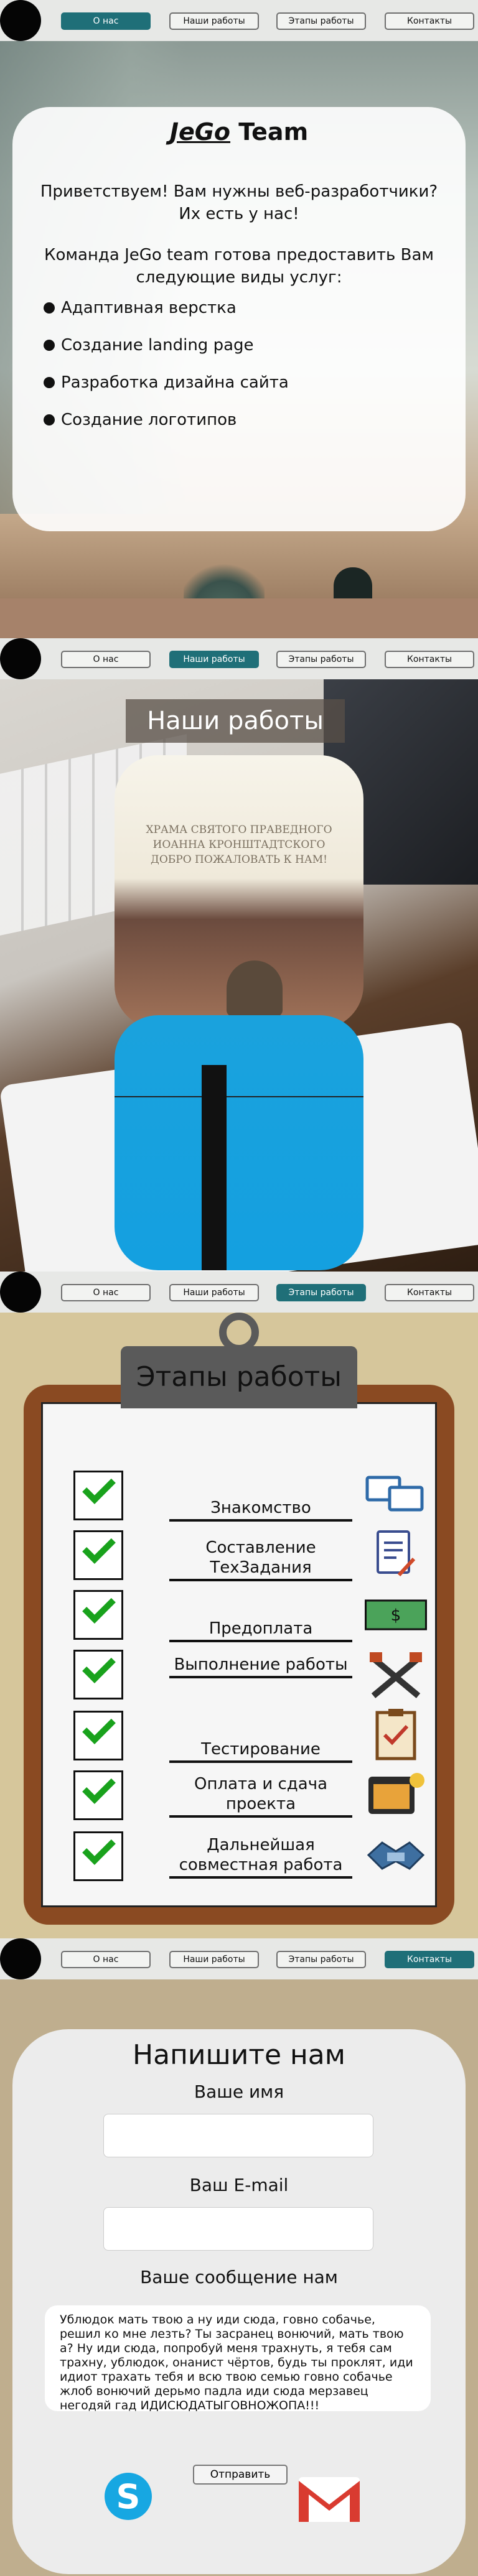  Describe the element at coordinates (166, 382) in the screenshot. I see `service-item: Разработка дизайна сайта` at that location.